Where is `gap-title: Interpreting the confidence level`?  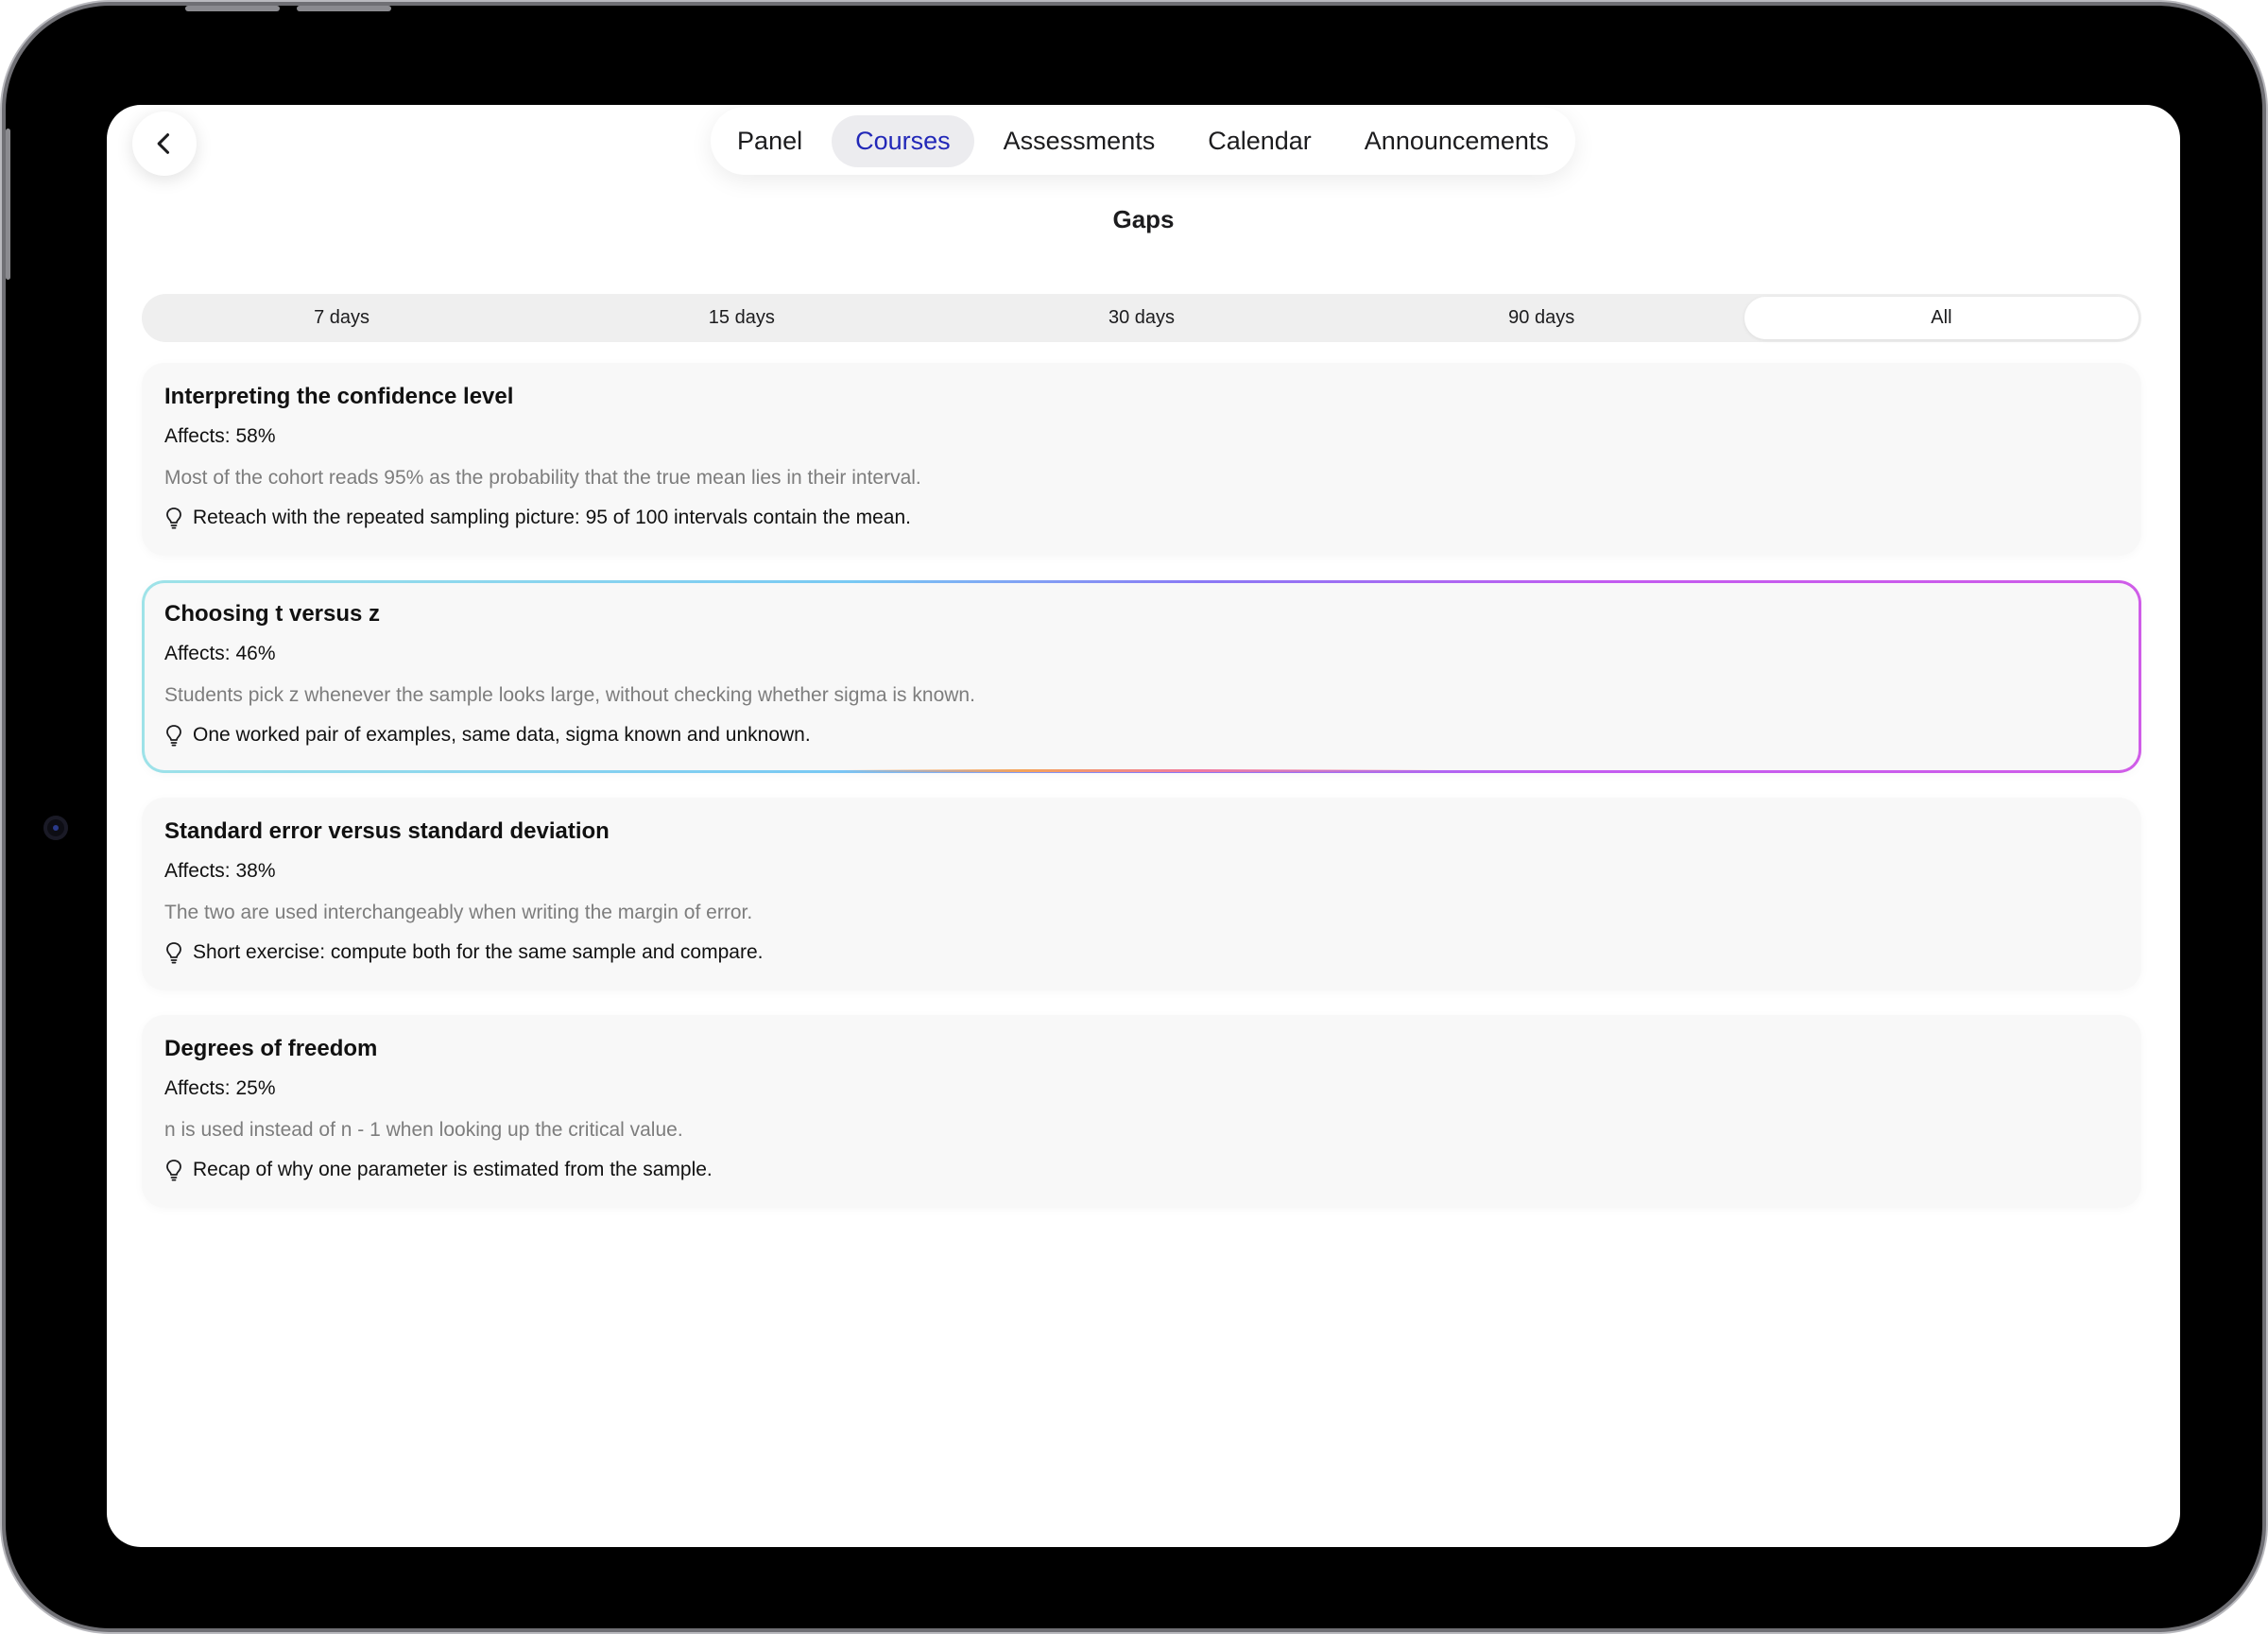
gap-title: Interpreting the confidence level is located at coordinates (339, 397).